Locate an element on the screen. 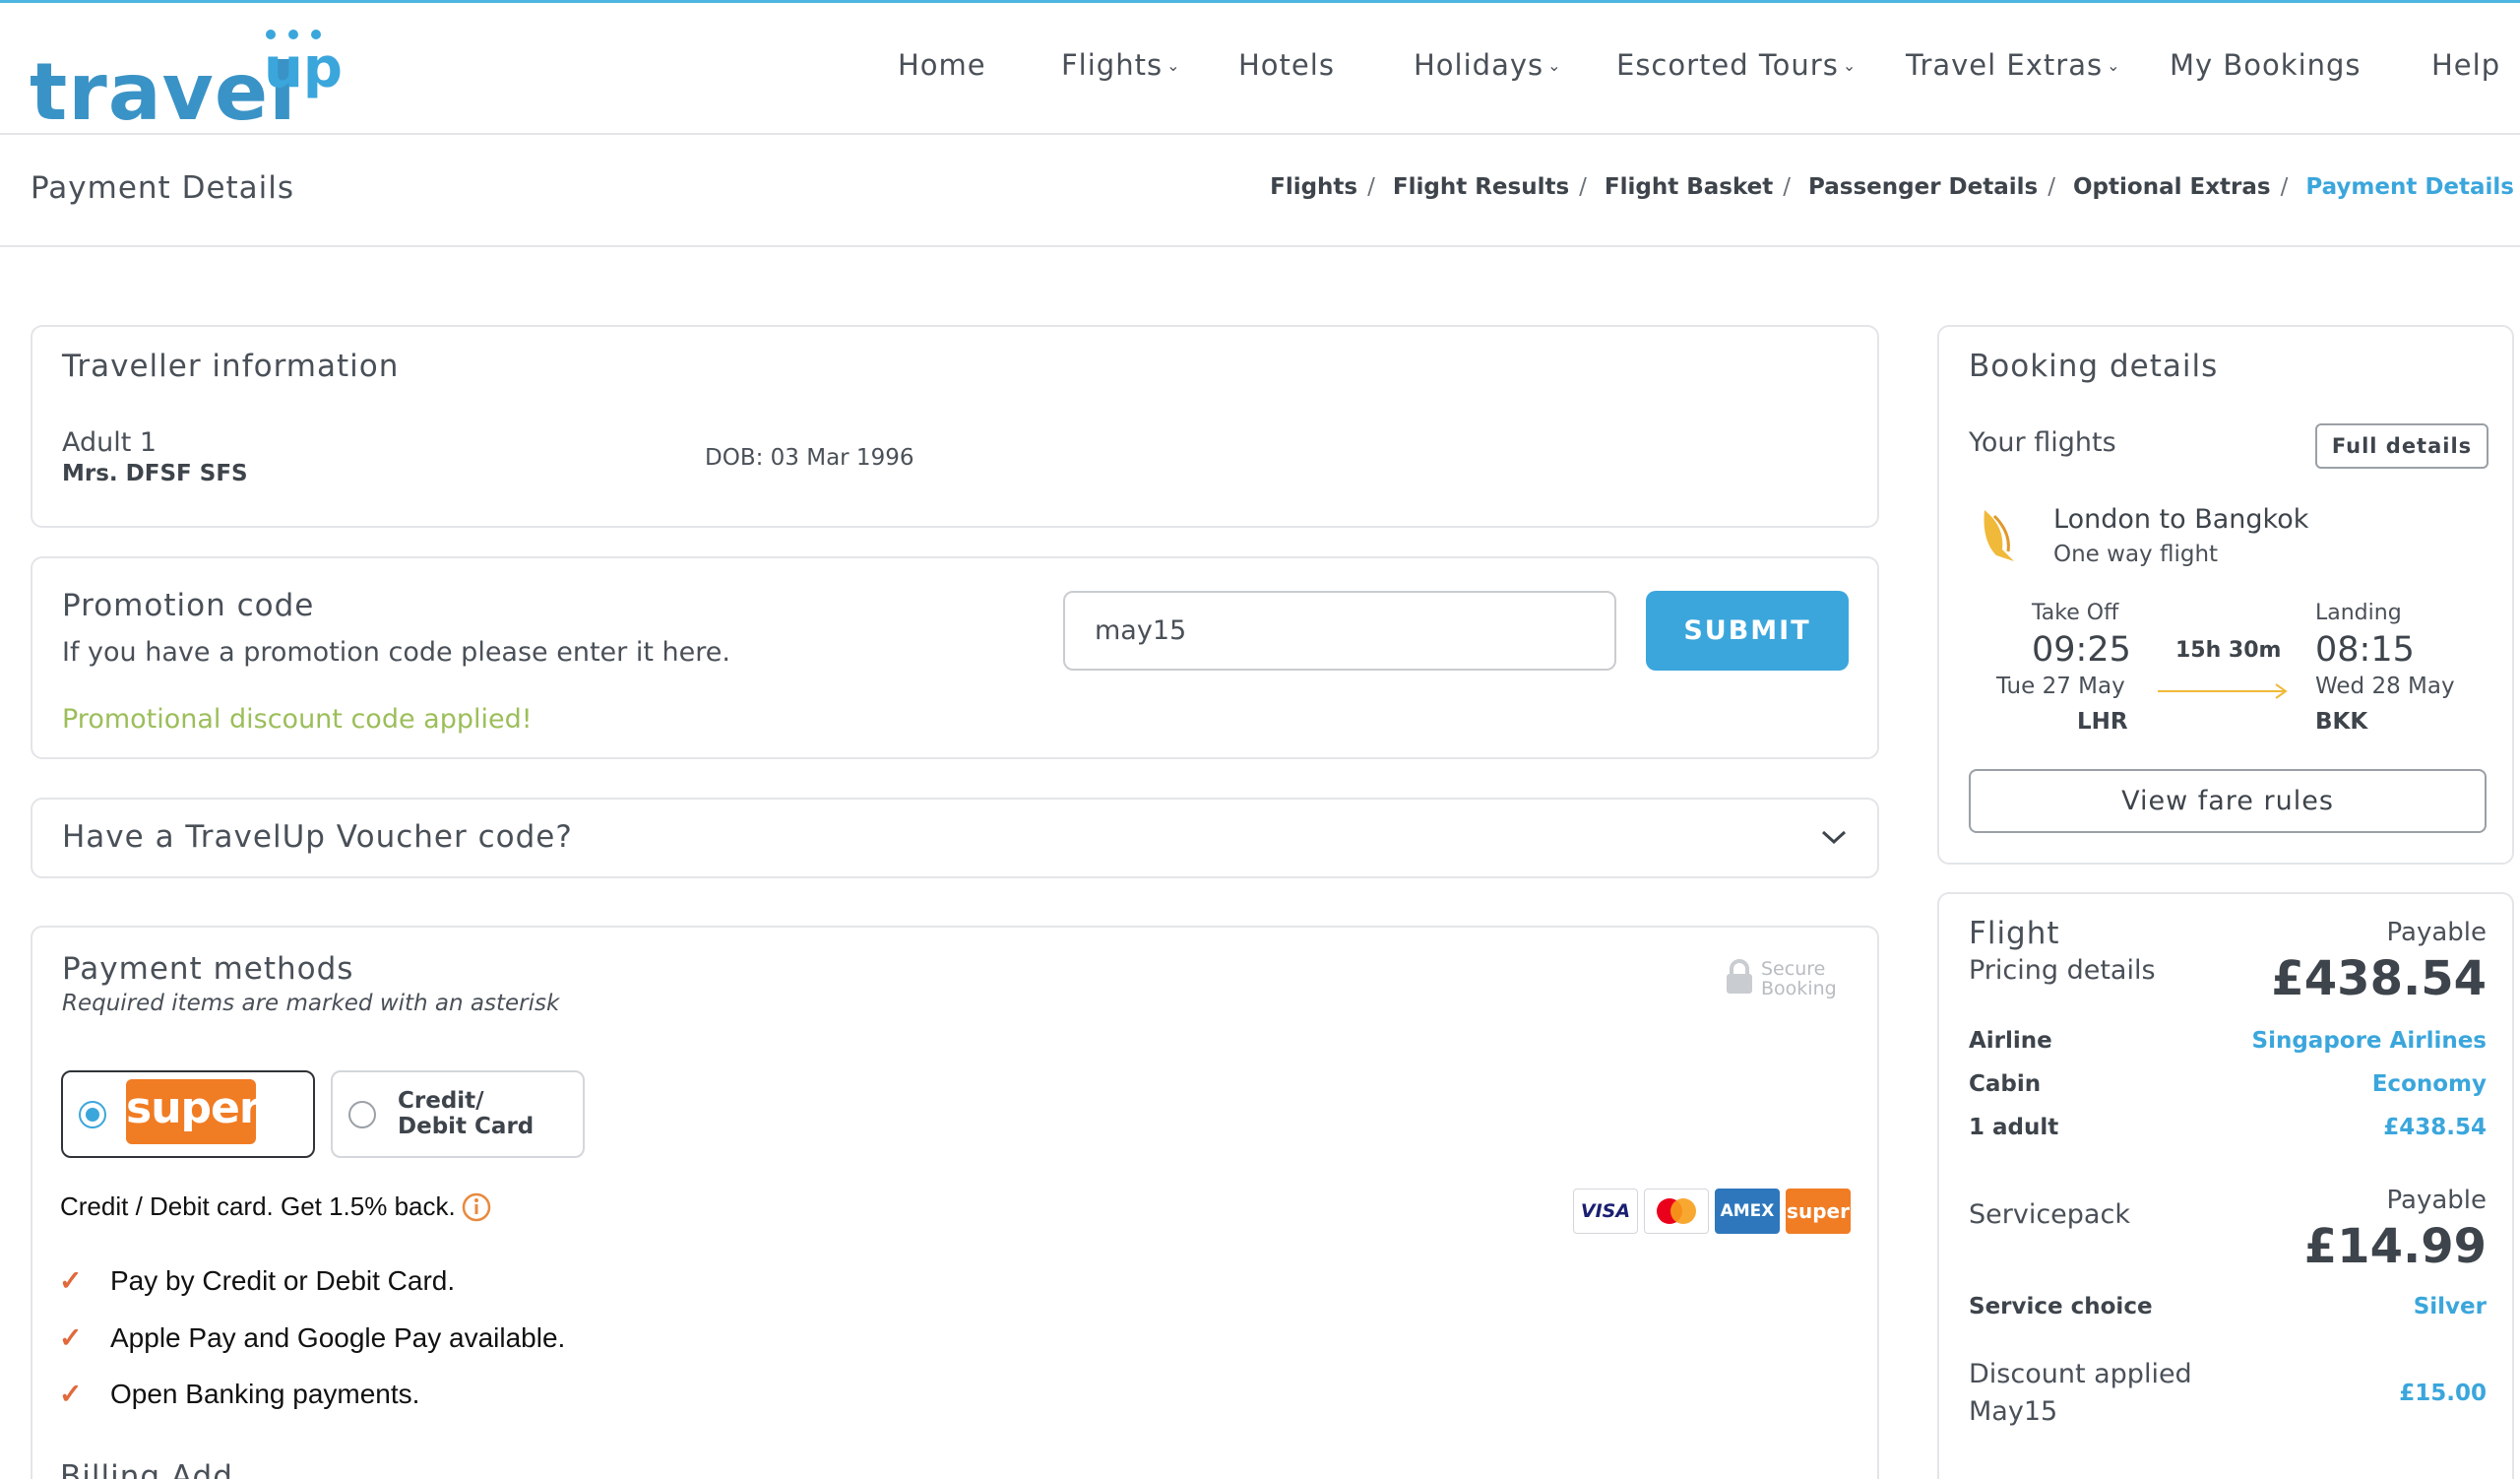 The height and width of the screenshot is (1479, 2520). discount-amount: £15.00 is located at coordinates (2443, 1393).